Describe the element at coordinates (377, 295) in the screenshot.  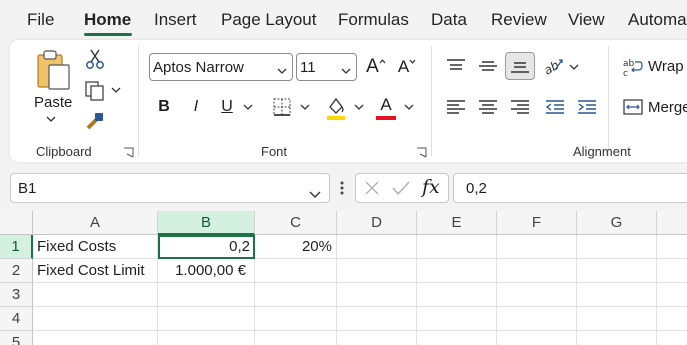
I see `cell-d3` at that location.